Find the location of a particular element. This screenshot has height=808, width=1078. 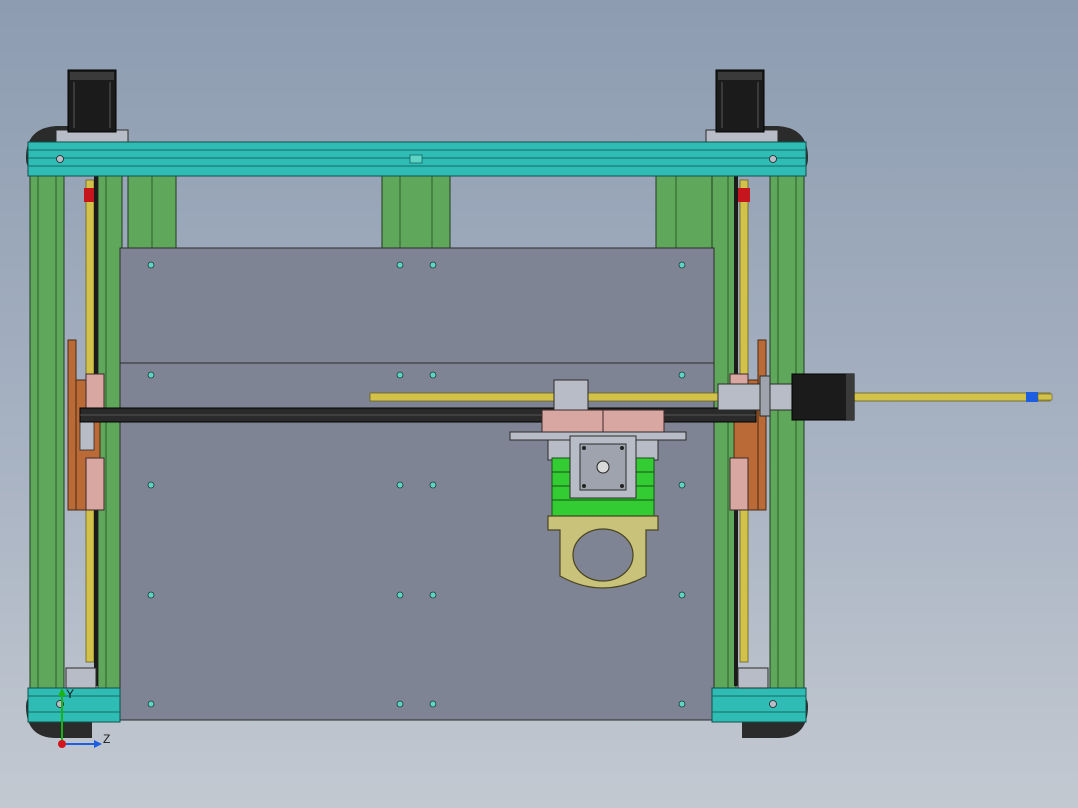

upright-left-inner is located at coordinates (110, 430).